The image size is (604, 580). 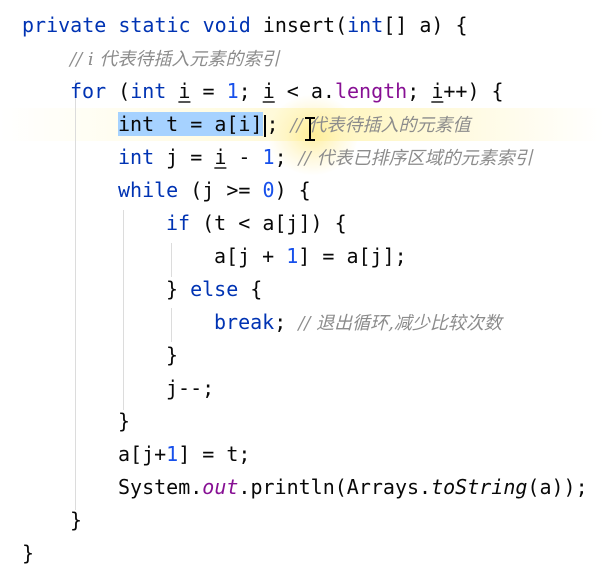 I want to click on text-caret, so click(x=264, y=125).